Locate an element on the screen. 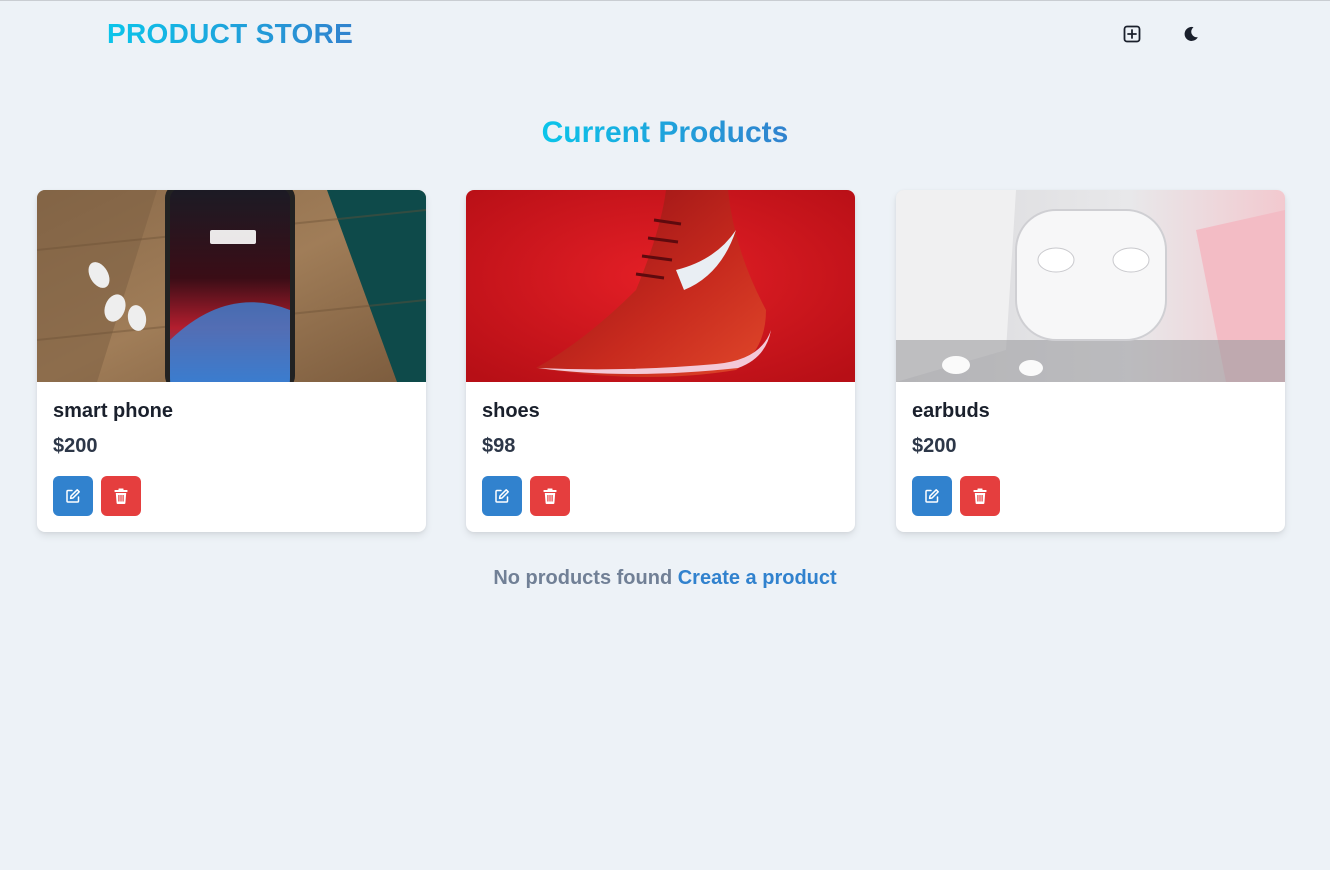  product-image-earbuds is located at coordinates (1090, 286).